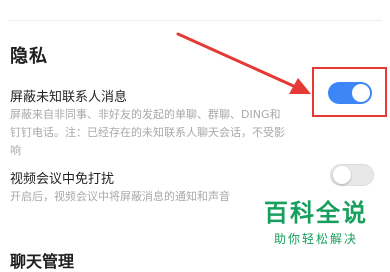  Describe the element at coordinates (342, 175) in the screenshot. I see `toggle-knob` at that location.